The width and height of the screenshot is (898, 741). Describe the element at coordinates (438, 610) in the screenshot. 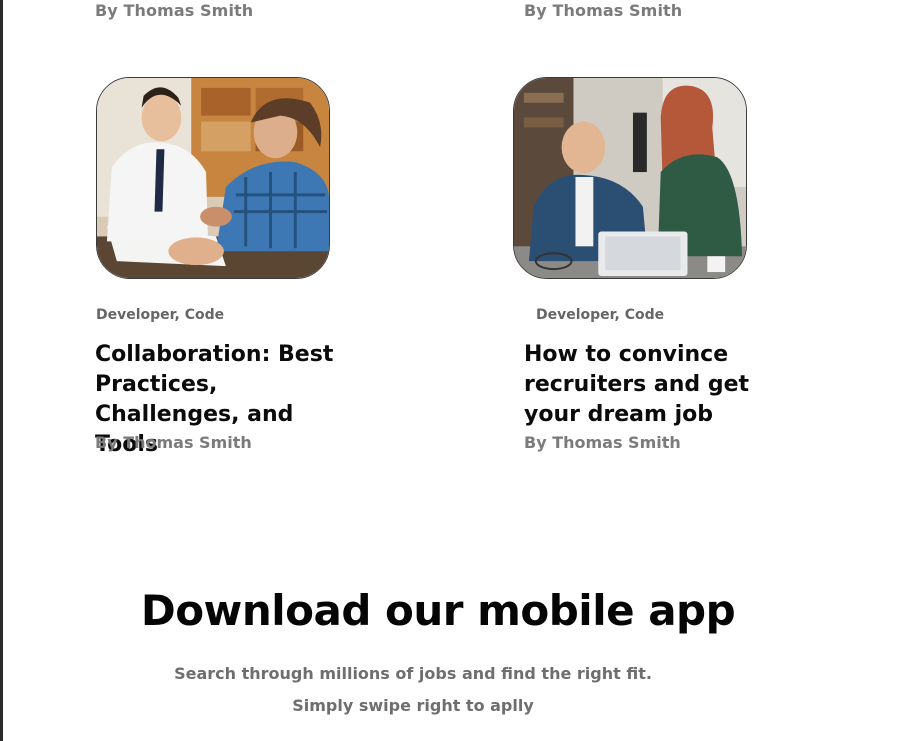

I see `download-app-heading: Download our mobile app` at that location.